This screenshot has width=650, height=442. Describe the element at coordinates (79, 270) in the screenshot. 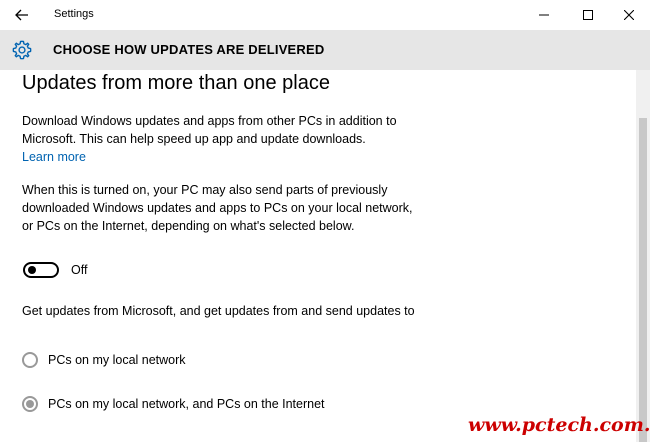

I see `toggle-state-label: Off` at that location.